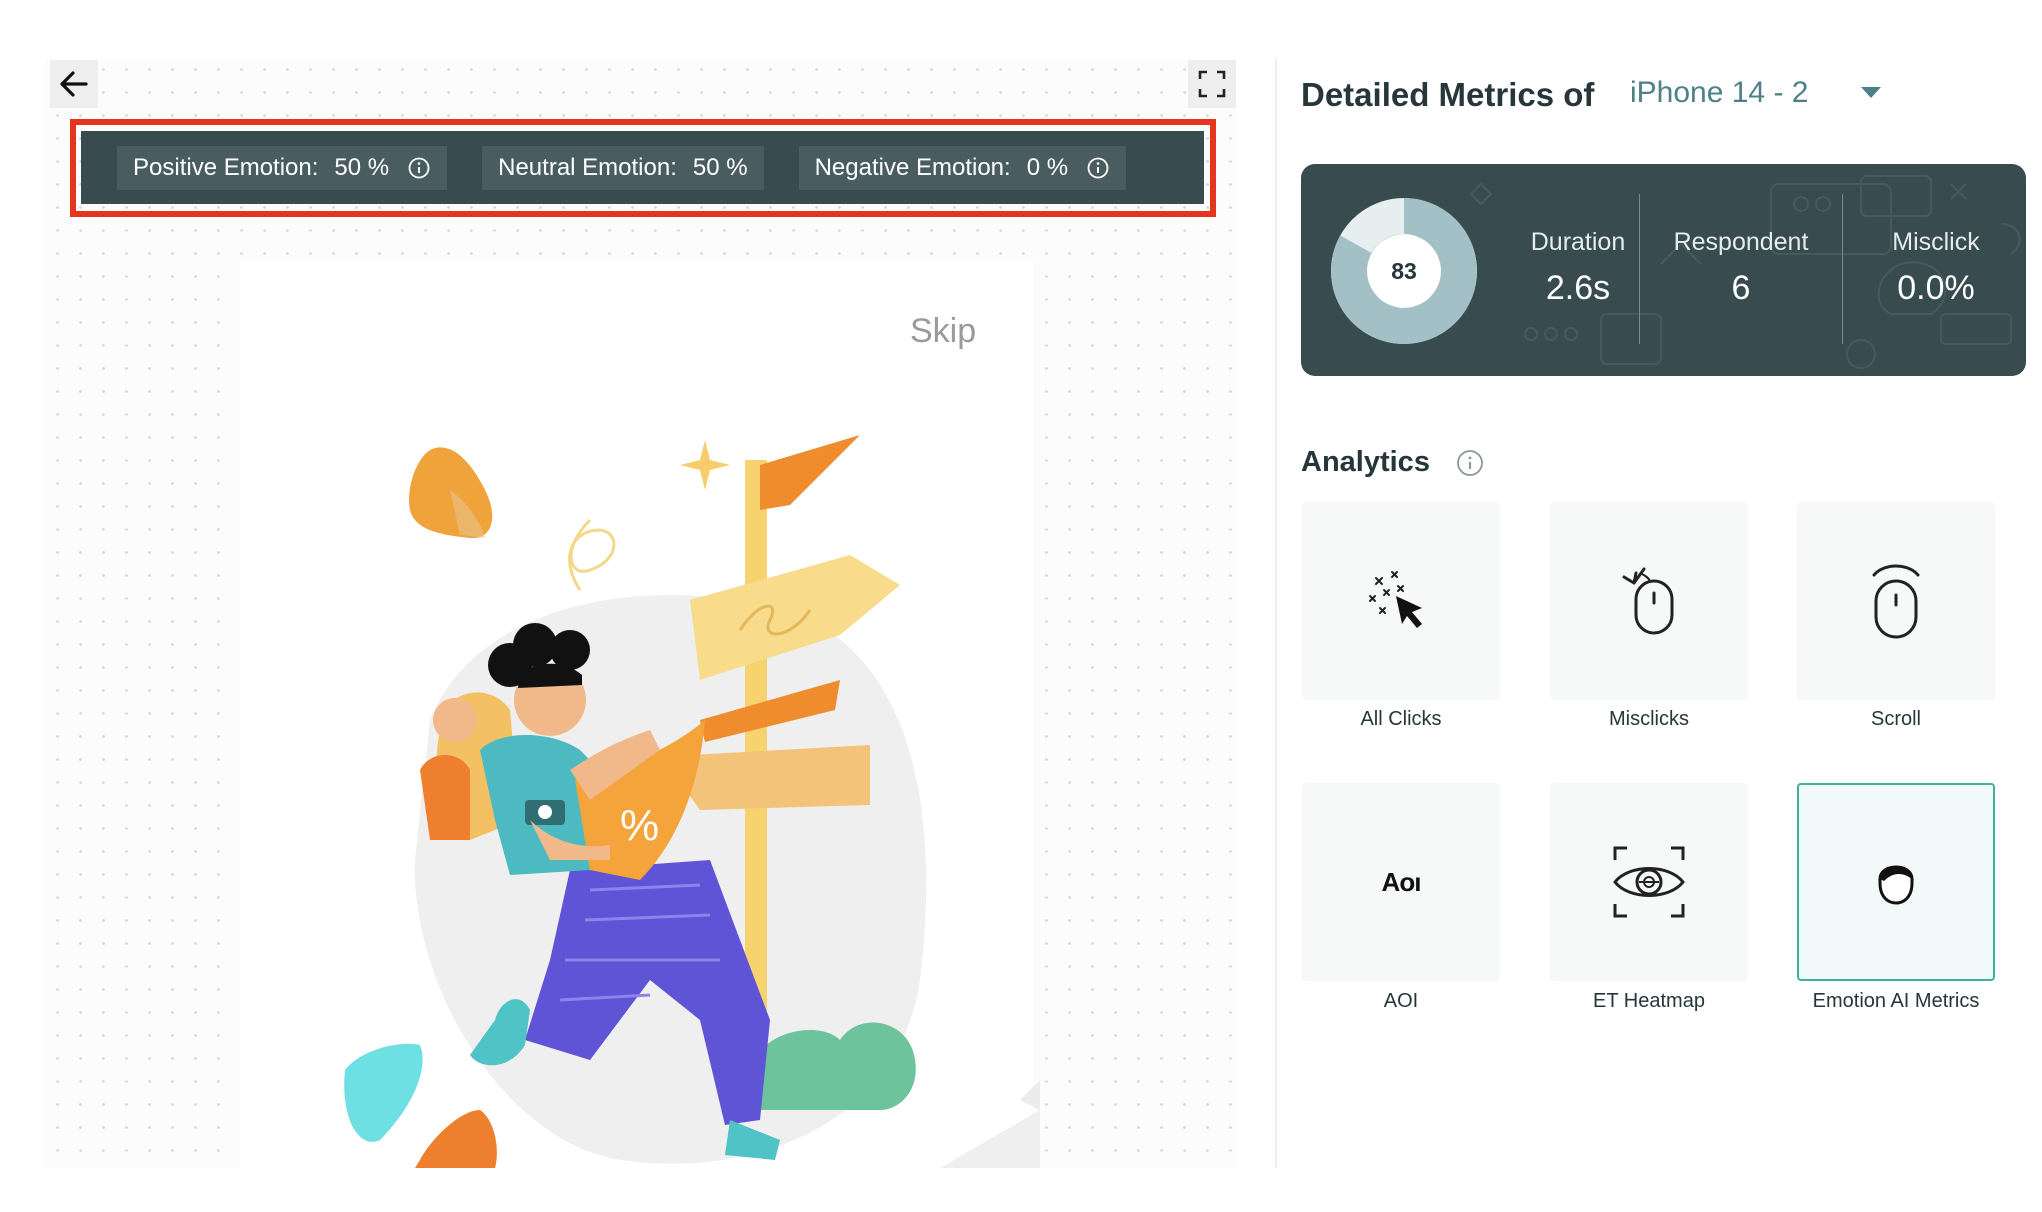 This screenshot has height=1212, width=2042. I want to click on score-value: 83, so click(1404, 270).